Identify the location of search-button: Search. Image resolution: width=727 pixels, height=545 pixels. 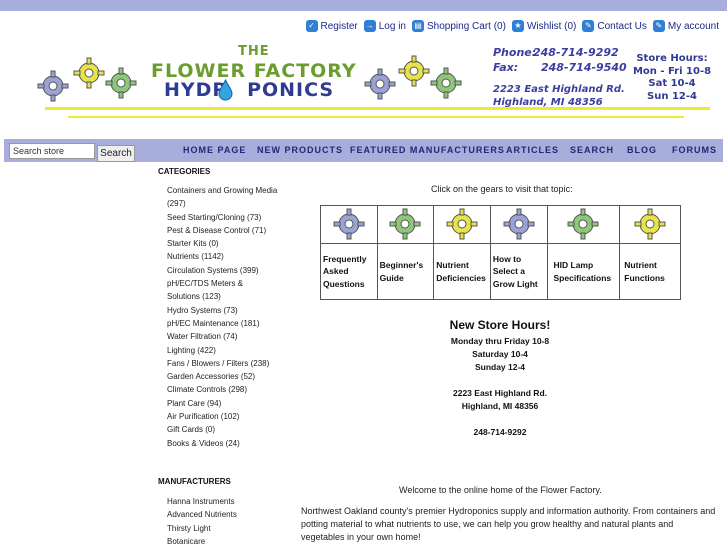
(116, 153).